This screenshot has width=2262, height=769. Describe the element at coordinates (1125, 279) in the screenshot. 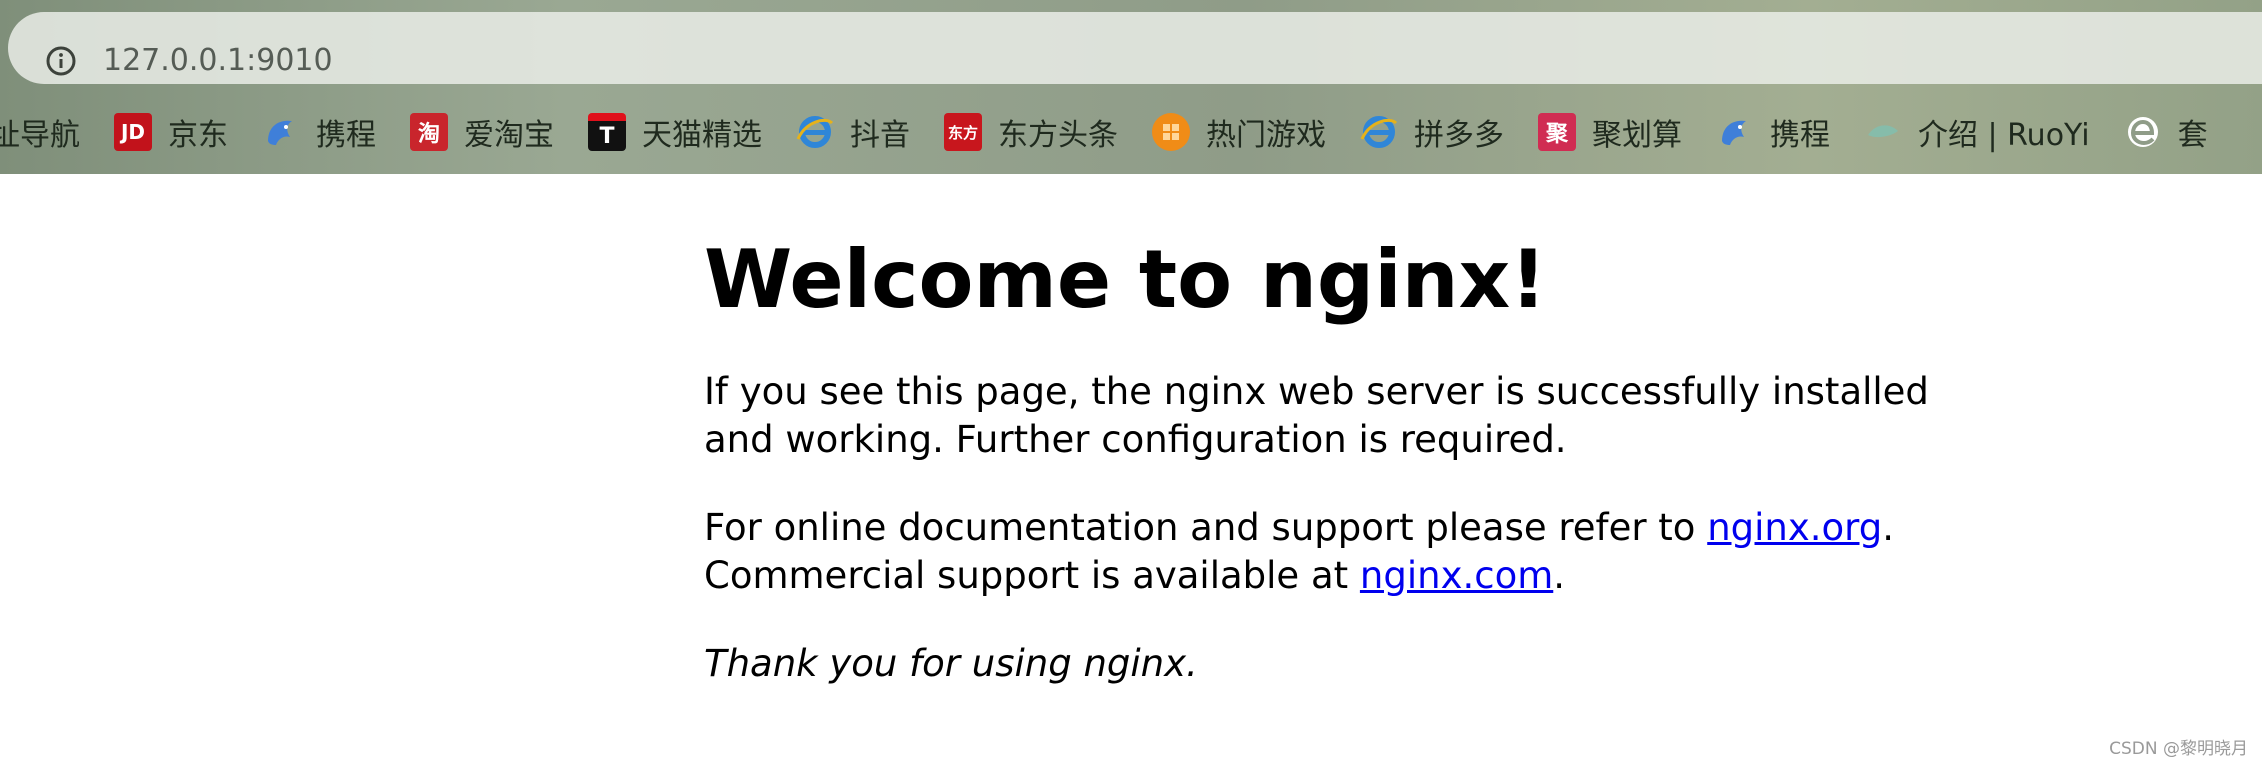

I see `page-title: Welcome to nginx!` at that location.